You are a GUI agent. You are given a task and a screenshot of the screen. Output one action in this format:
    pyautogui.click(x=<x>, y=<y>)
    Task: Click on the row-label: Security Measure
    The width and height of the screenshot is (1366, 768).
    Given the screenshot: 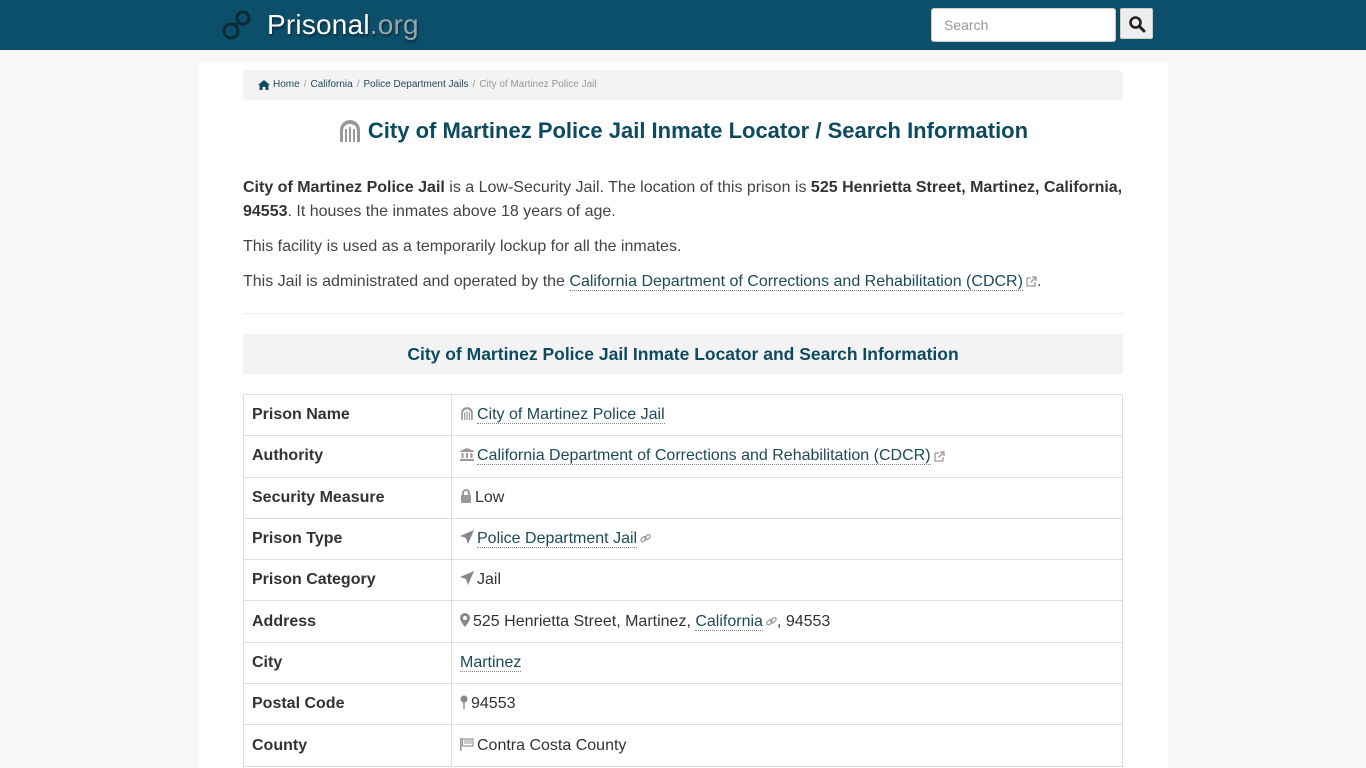 What is the action you would take?
    pyautogui.click(x=347, y=497)
    